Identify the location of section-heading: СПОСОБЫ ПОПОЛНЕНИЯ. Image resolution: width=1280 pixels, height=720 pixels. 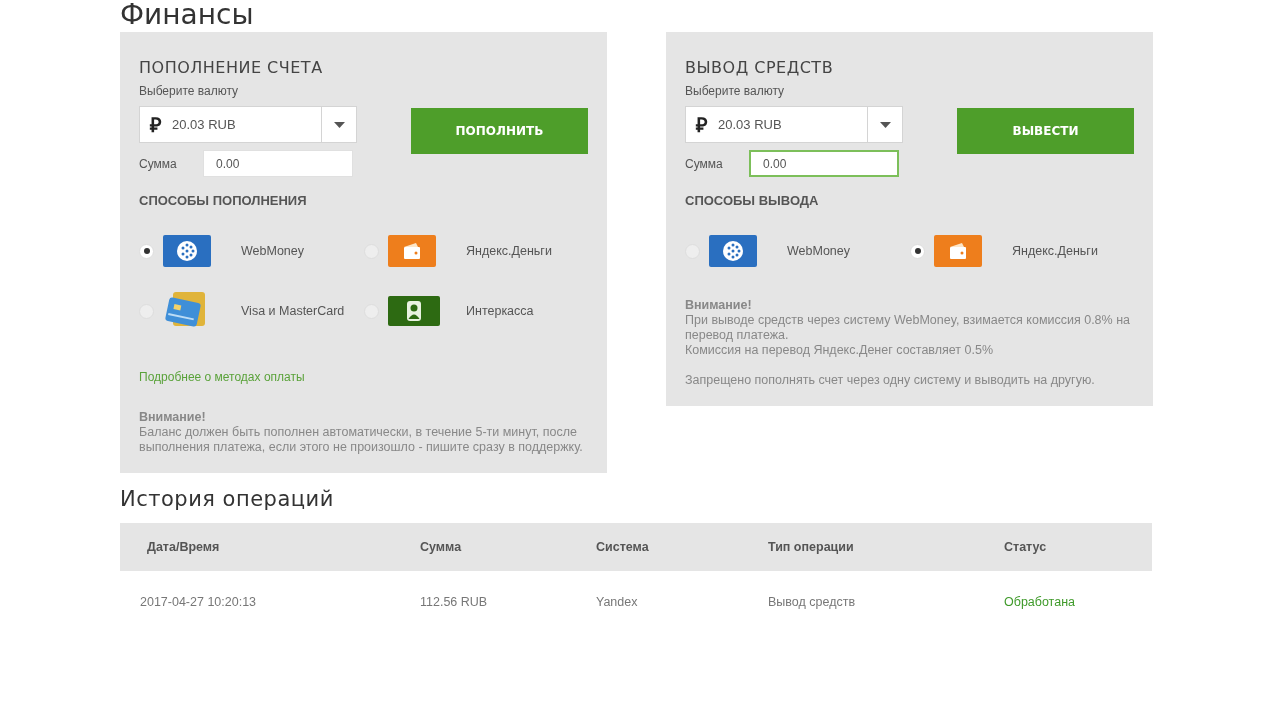
(223, 200).